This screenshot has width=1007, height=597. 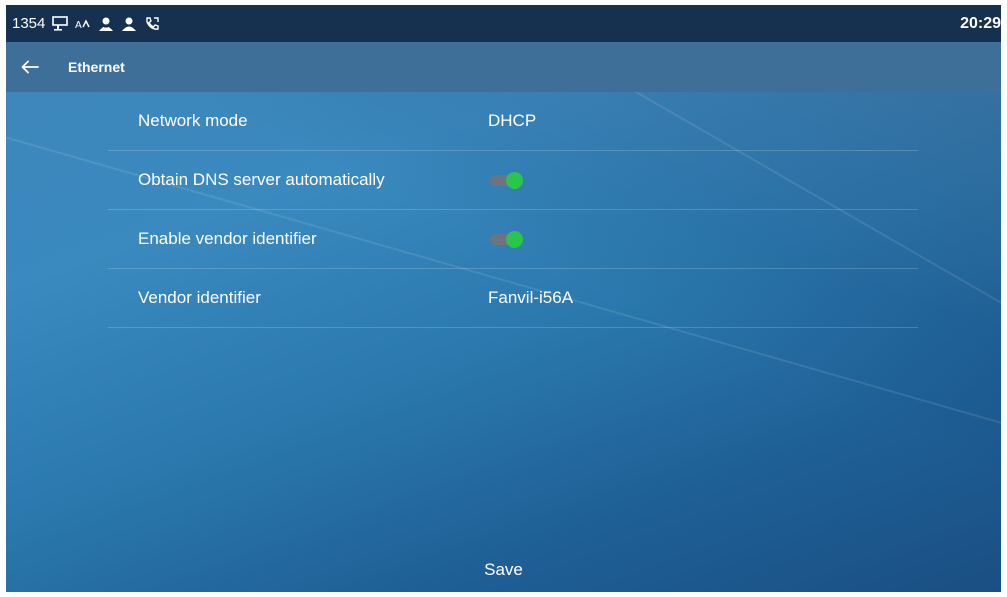 What do you see at coordinates (152, 24) in the screenshot?
I see `call-forward-icon` at bounding box center [152, 24].